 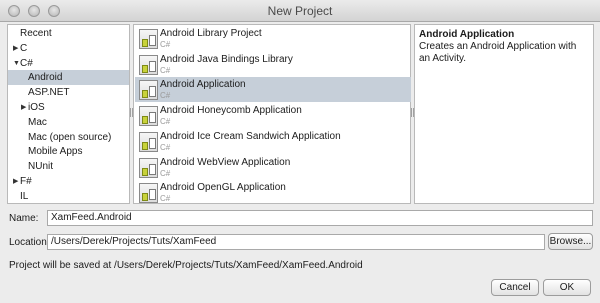 What do you see at coordinates (24, 218) in the screenshot?
I see `name-label: Name:` at bounding box center [24, 218].